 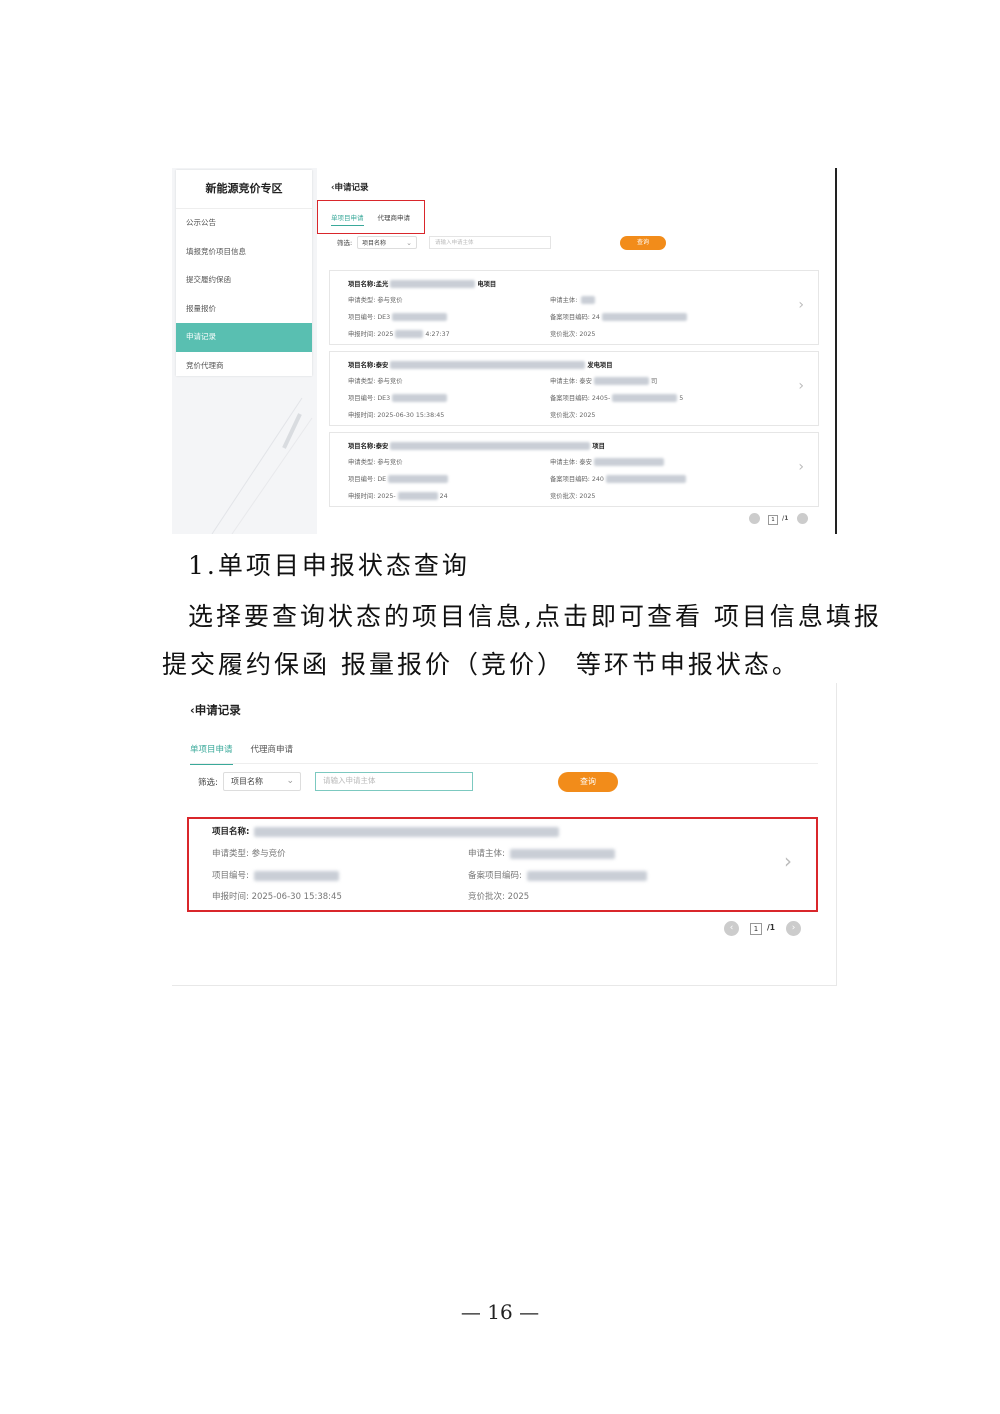 What do you see at coordinates (504, 763) in the screenshot?
I see `tab-divider` at bounding box center [504, 763].